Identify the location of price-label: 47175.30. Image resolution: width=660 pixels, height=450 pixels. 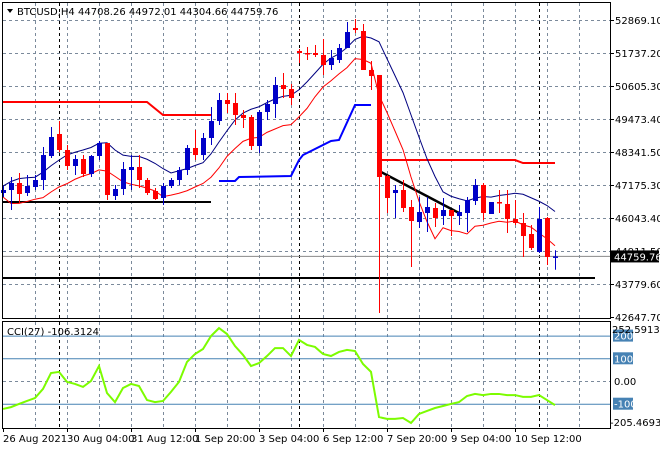
(637, 186).